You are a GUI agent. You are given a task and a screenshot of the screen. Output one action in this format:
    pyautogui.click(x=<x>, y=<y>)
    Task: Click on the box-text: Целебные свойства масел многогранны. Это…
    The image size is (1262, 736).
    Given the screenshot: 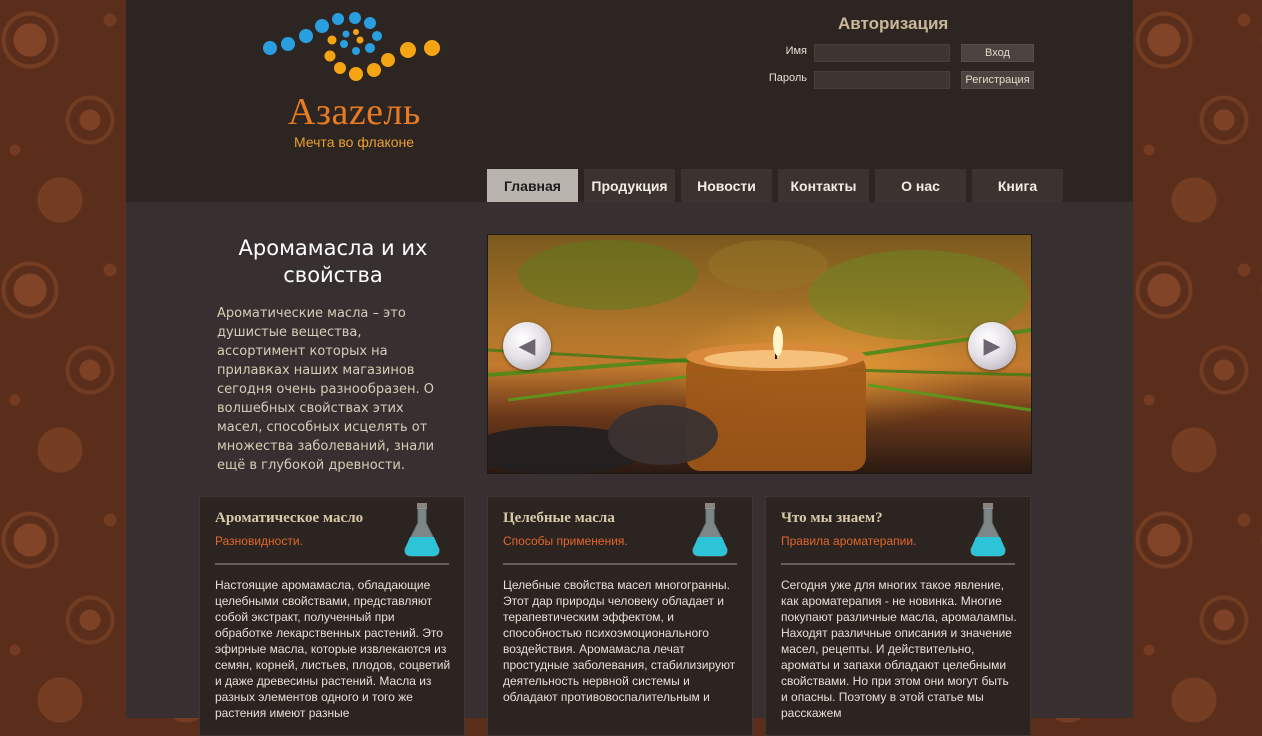 What is the action you would take?
    pyautogui.click(x=619, y=641)
    